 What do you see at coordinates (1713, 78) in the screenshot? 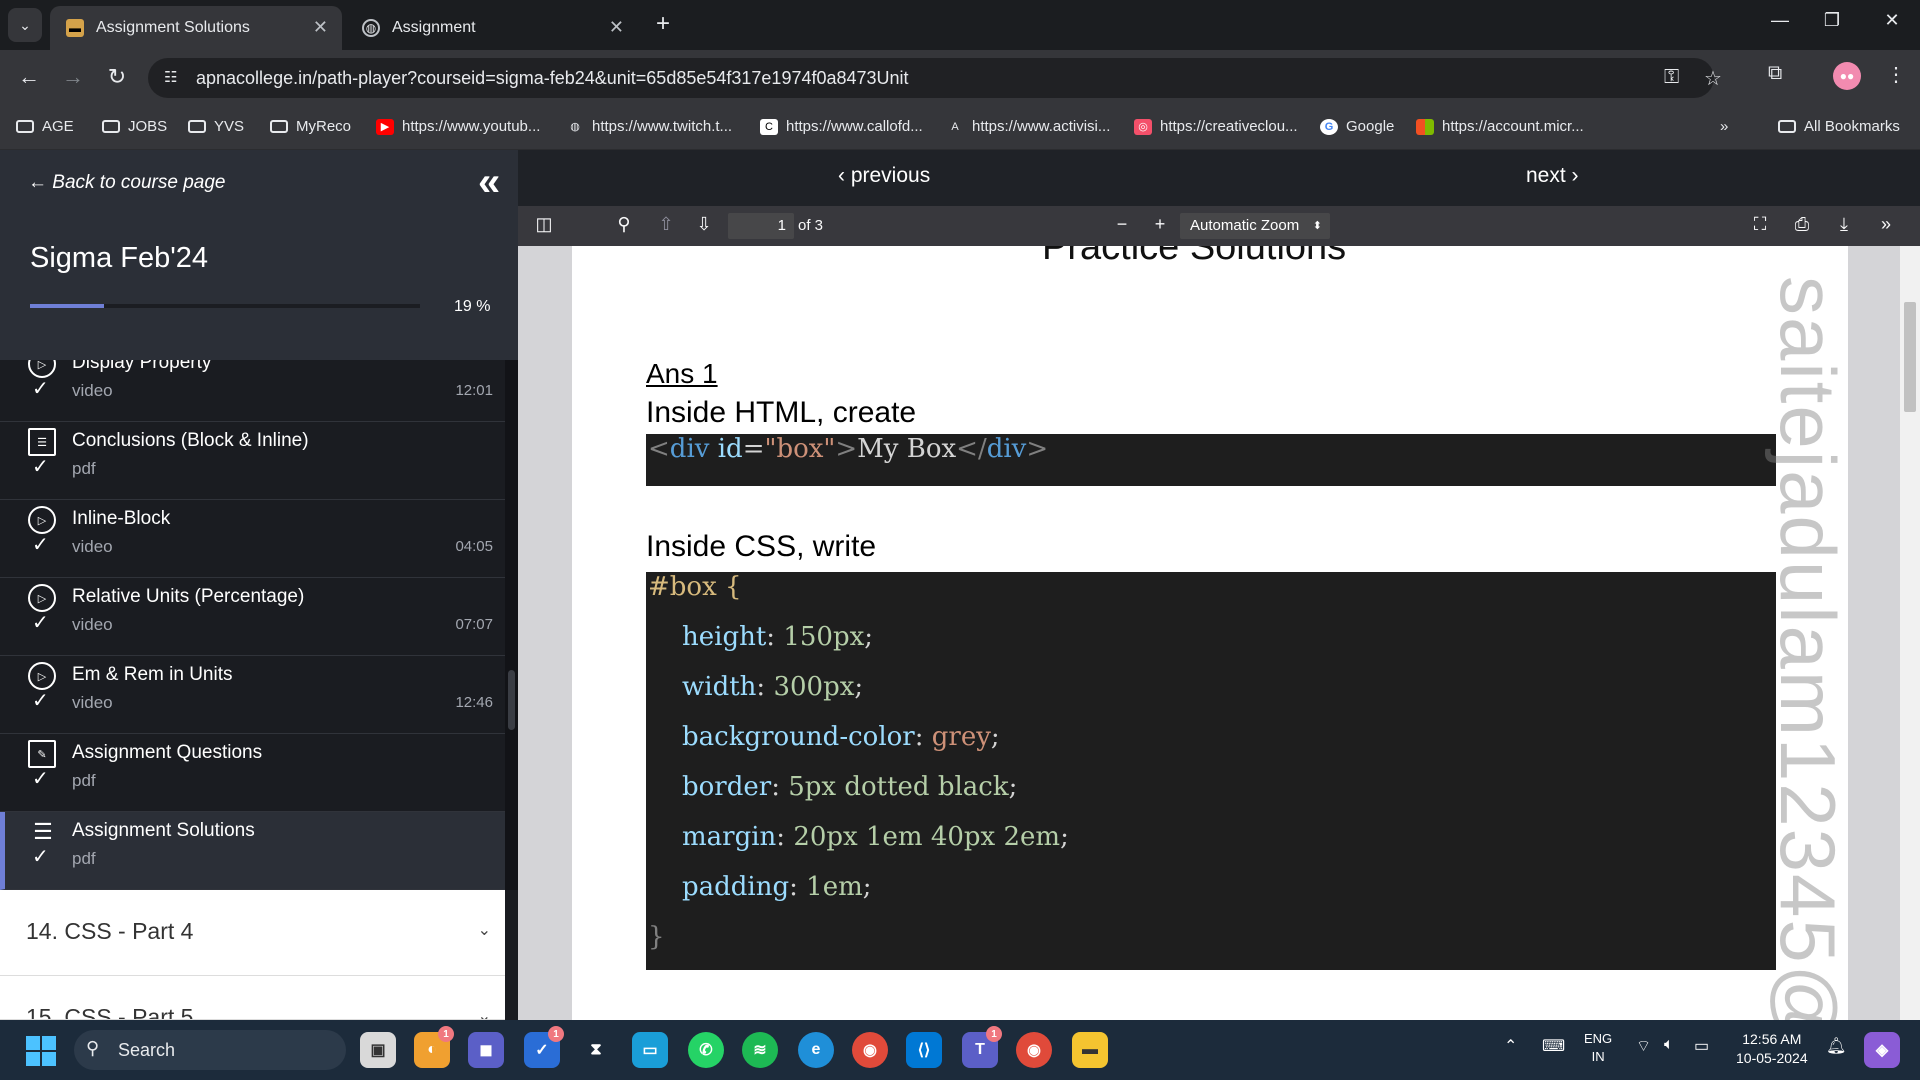
I see `bookmark-star-icon: ☆` at bounding box center [1713, 78].